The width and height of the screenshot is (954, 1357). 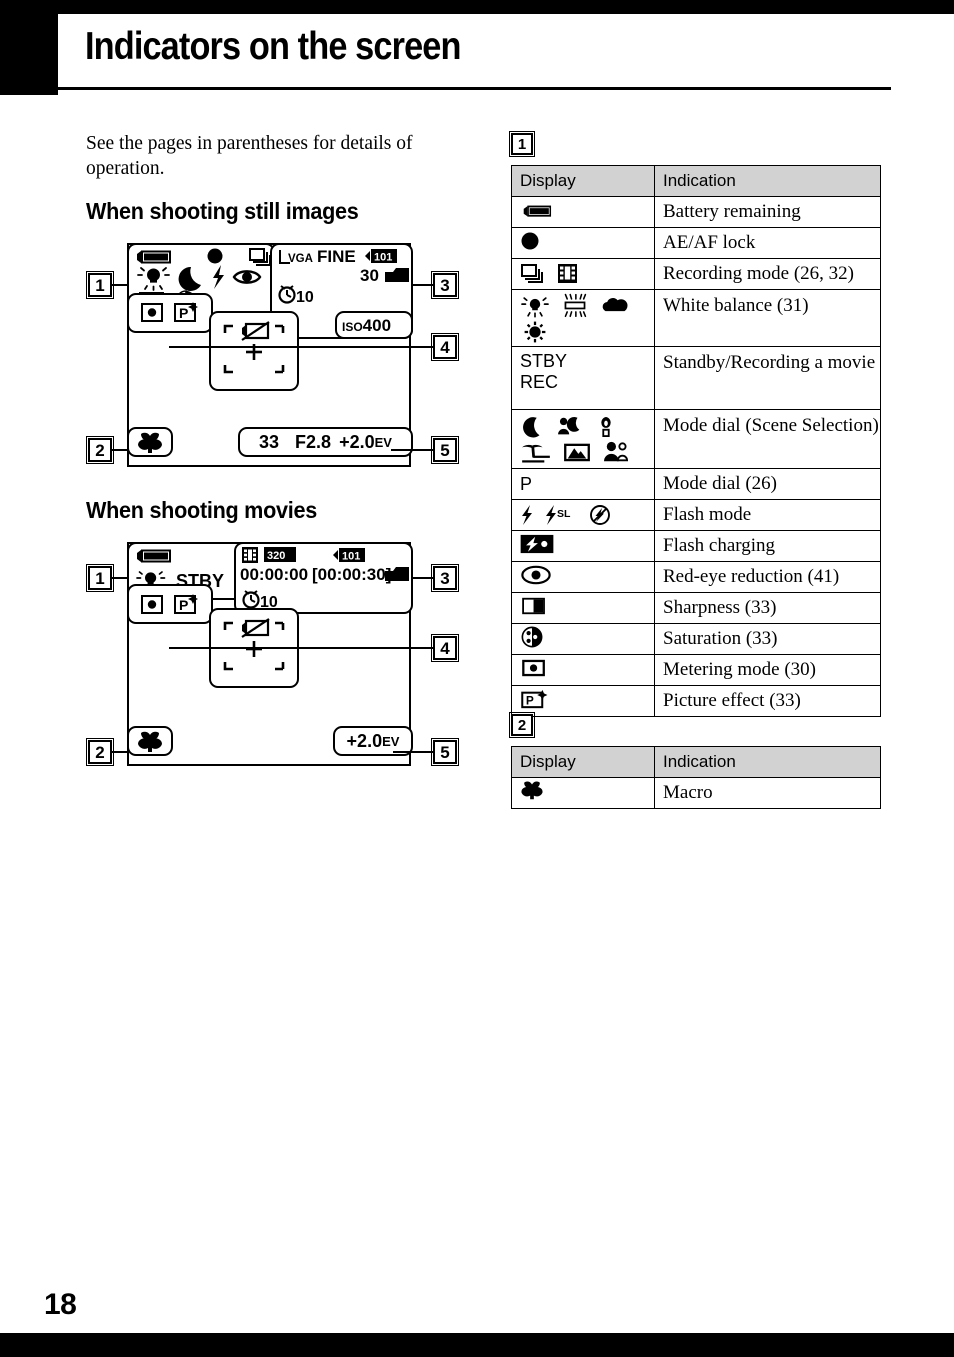 What do you see at coordinates (535, 331) in the screenshot?
I see `wb-daylight-icon` at bounding box center [535, 331].